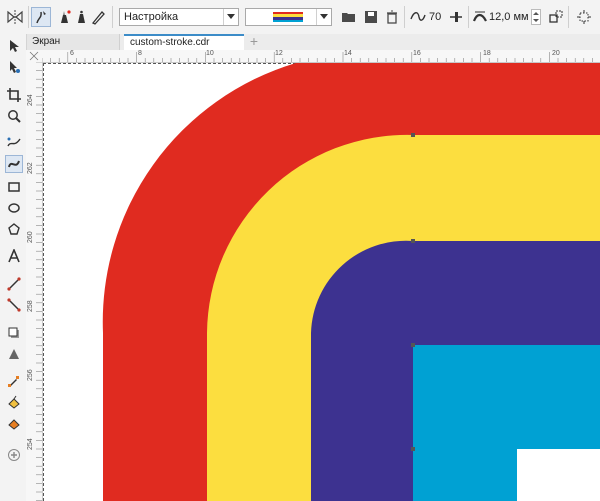 The image size is (600, 501). What do you see at coordinates (14, 381) in the screenshot?
I see `color-eyedropper-tool-icon` at bounding box center [14, 381].